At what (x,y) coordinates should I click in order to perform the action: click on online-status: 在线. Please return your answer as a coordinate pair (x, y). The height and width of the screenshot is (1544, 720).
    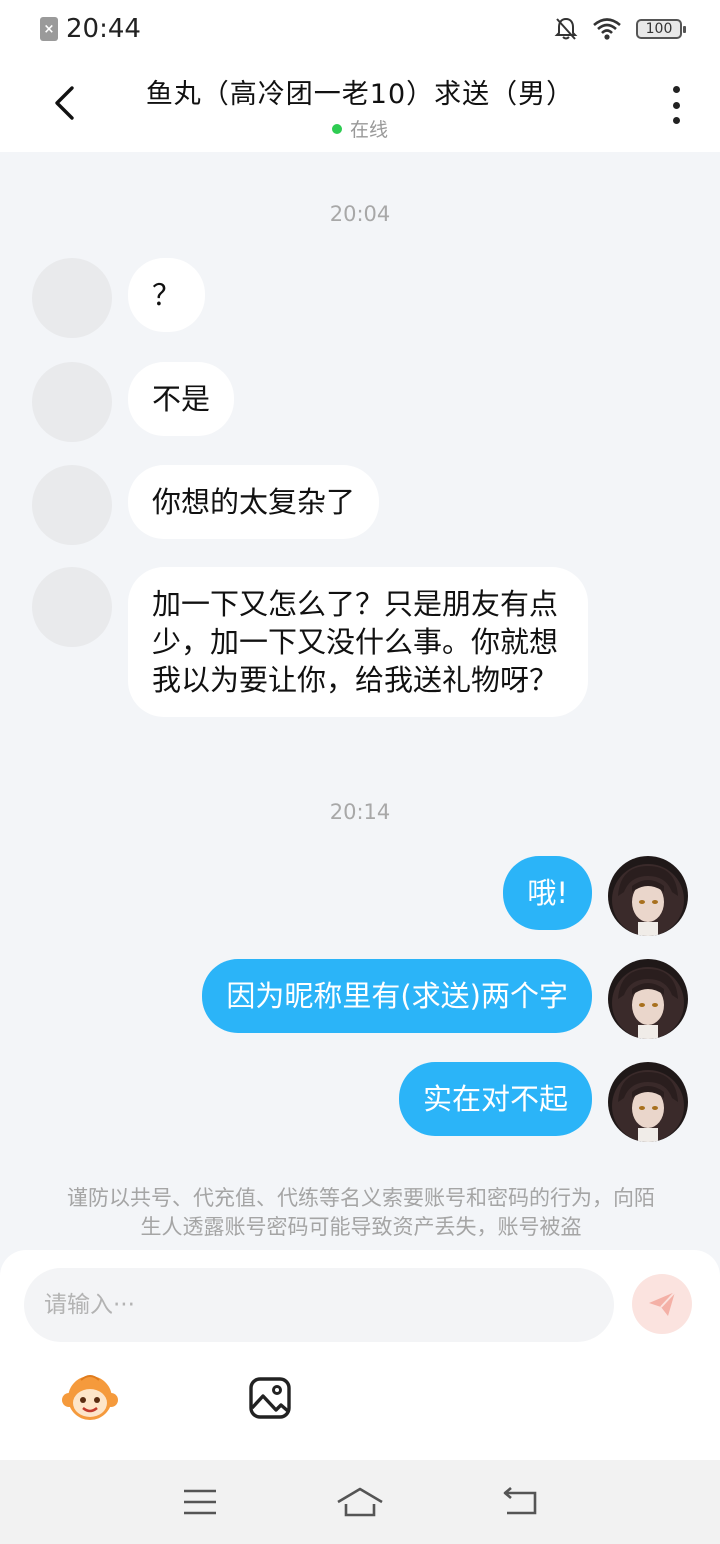
    Looking at the image, I should click on (360, 128).